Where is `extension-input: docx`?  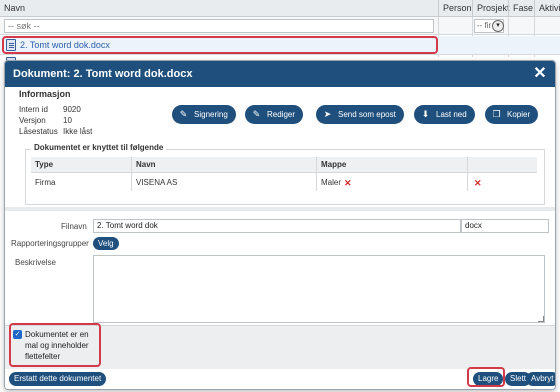
extension-input: docx is located at coordinates (505, 226).